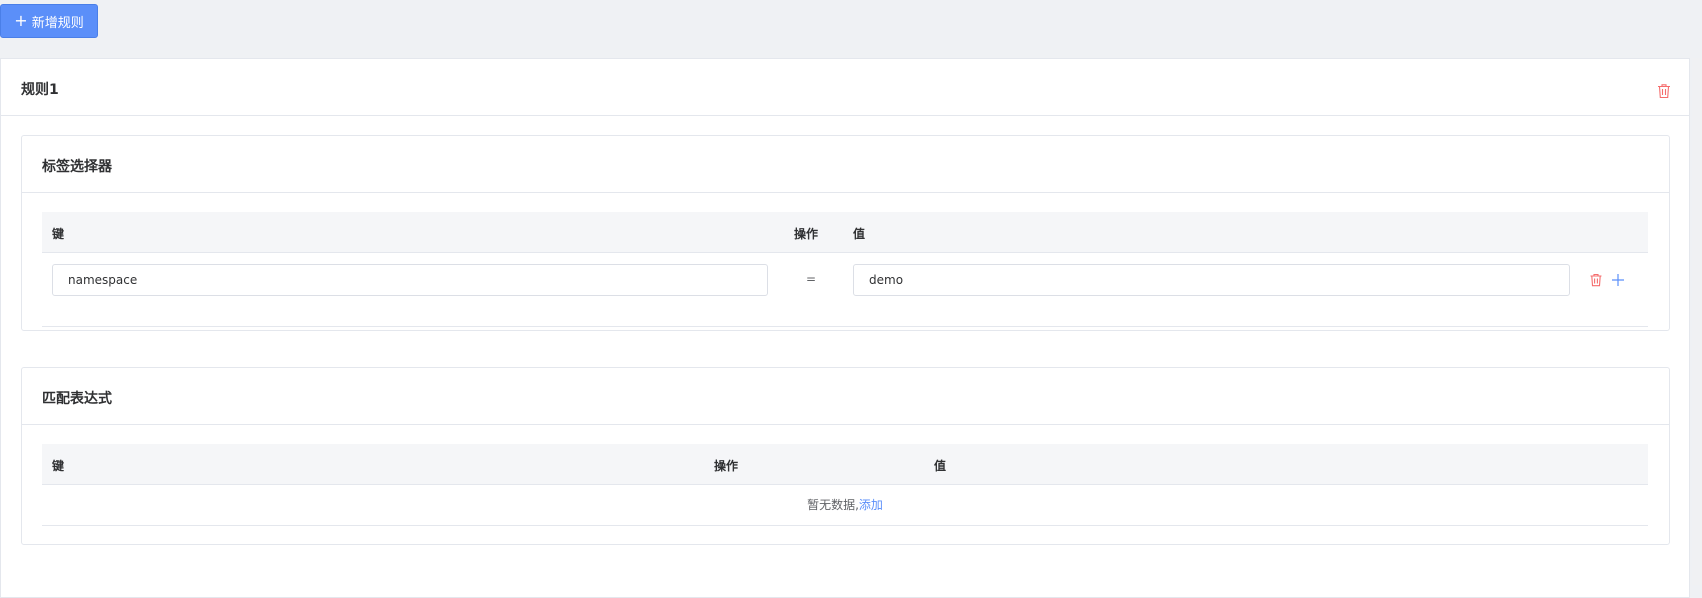  What do you see at coordinates (57, 23) in the screenshot?
I see `add-rule-label: 新增规则` at bounding box center [57, 23].